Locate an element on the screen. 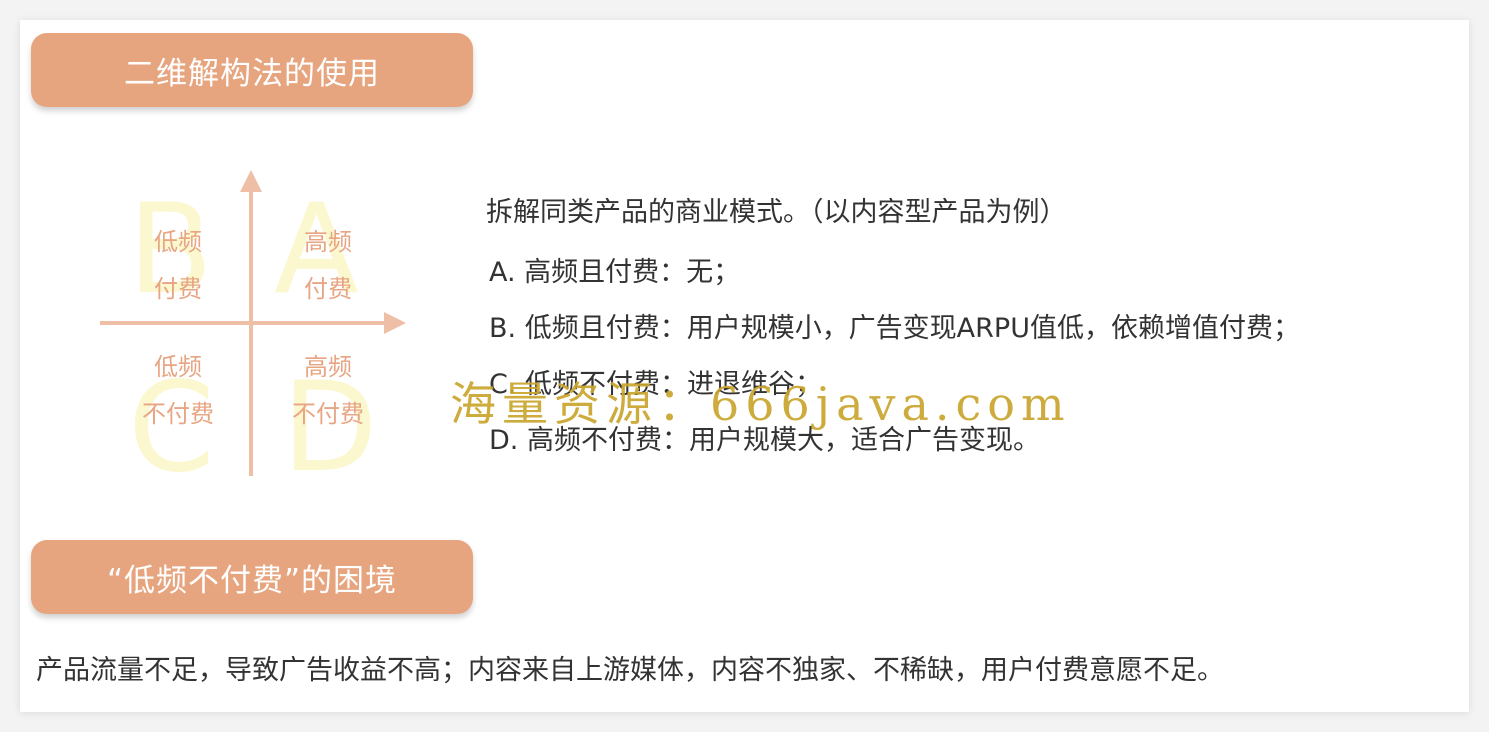 The image size is (1489, 732). quadrant-a-line1: 高频 is located at coordinates (328, 242).